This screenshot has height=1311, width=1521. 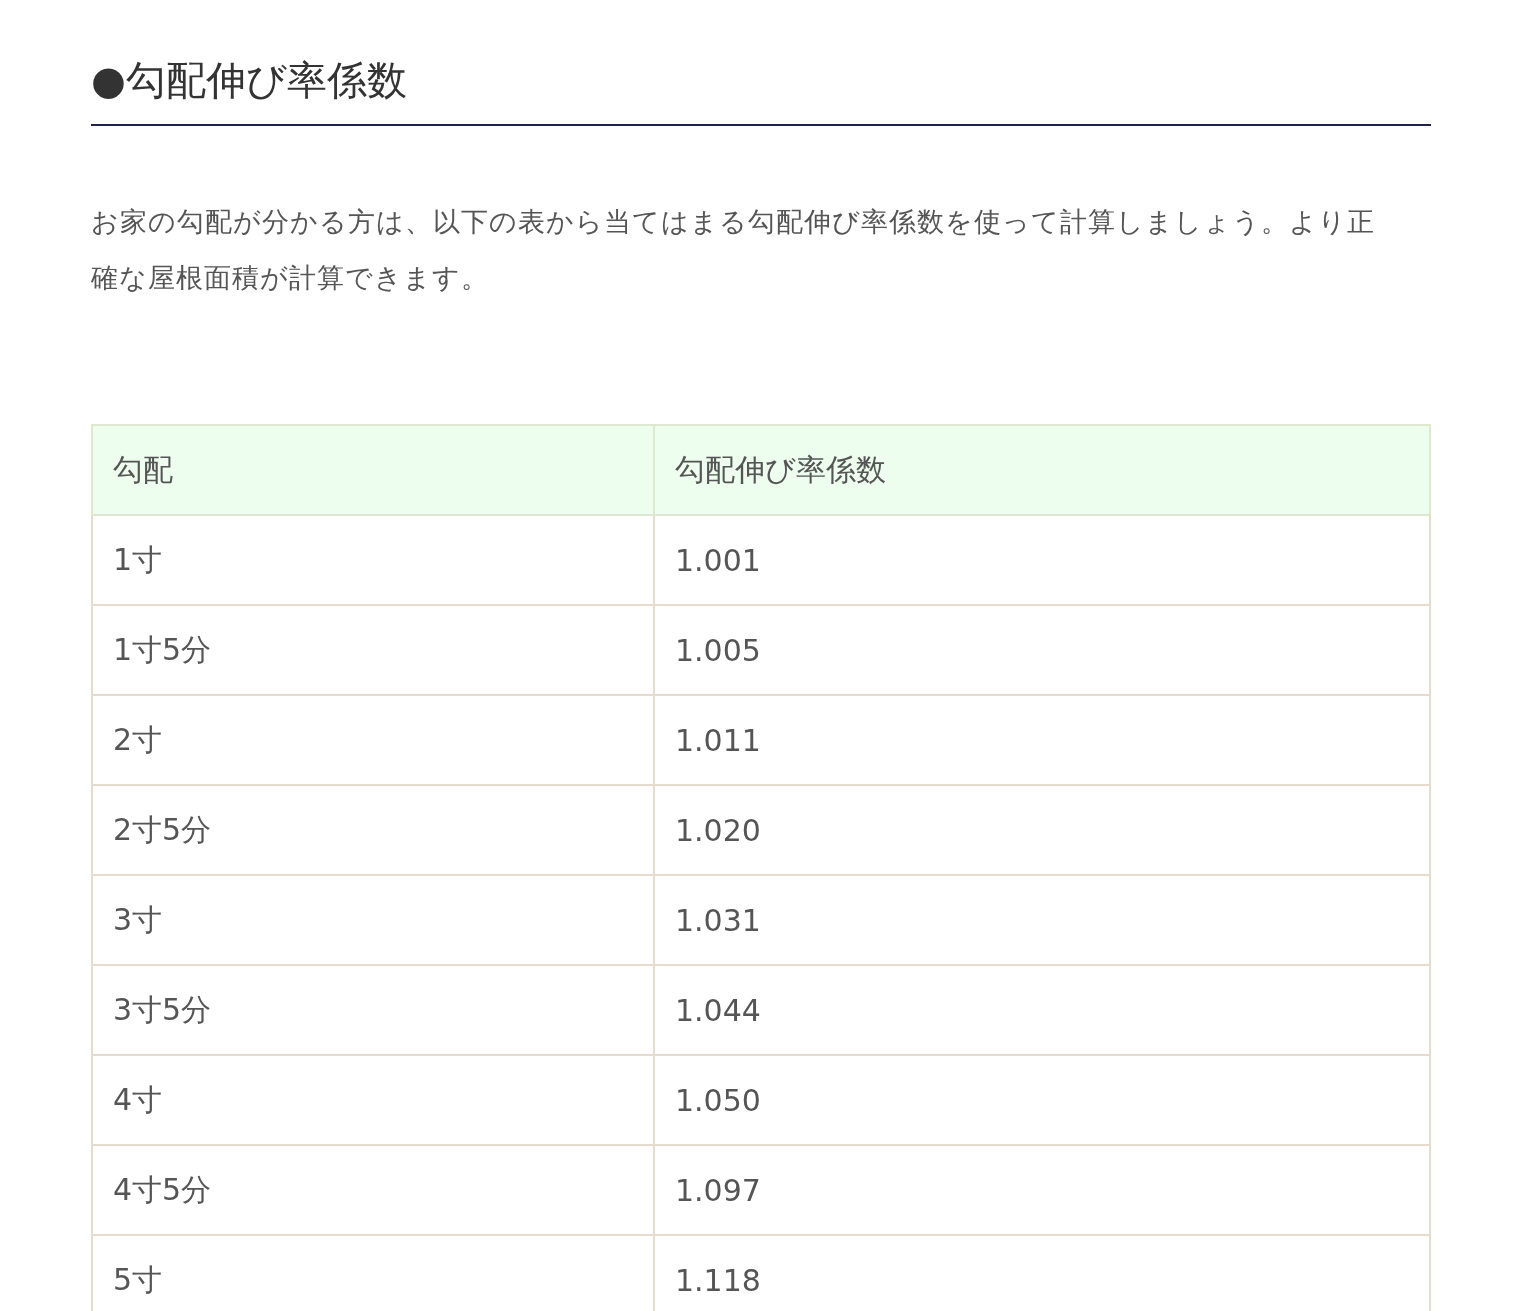 I want to click on table-cell: 1.097, so click(x=1042, y=1190).